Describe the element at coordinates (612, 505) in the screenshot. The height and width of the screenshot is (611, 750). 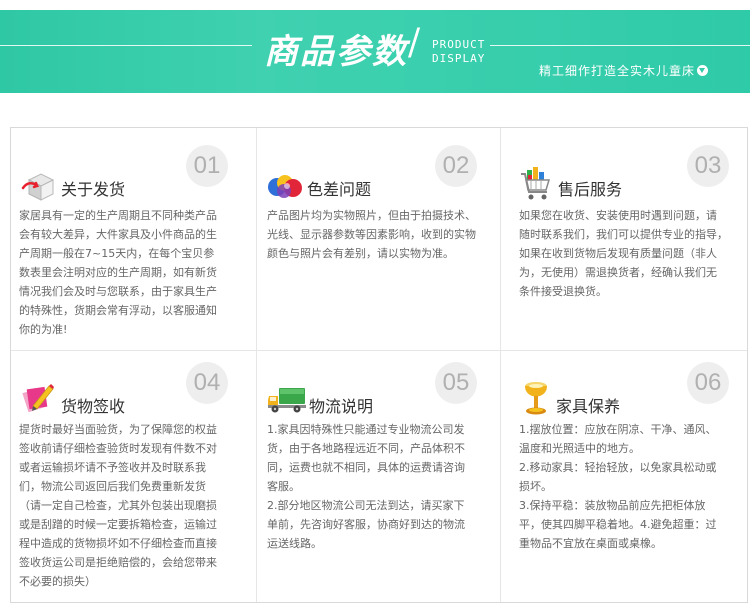
I see `body-line: 3.保持平稳：装放物品前应先把柜体放` at that location.